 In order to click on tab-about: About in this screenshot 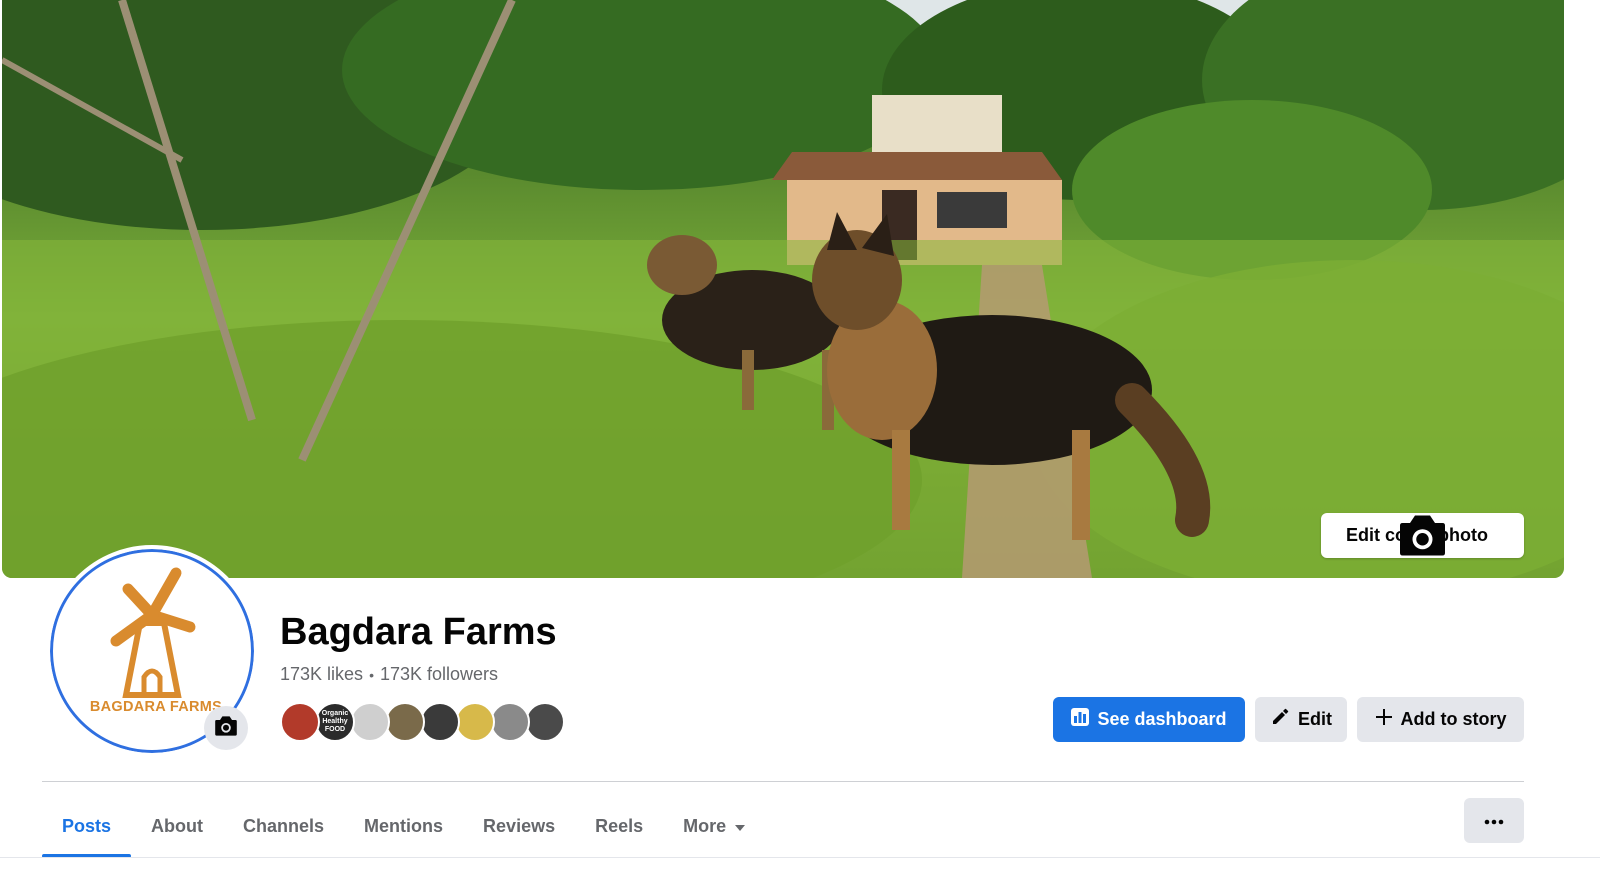, I will do `click(177, 826)`.